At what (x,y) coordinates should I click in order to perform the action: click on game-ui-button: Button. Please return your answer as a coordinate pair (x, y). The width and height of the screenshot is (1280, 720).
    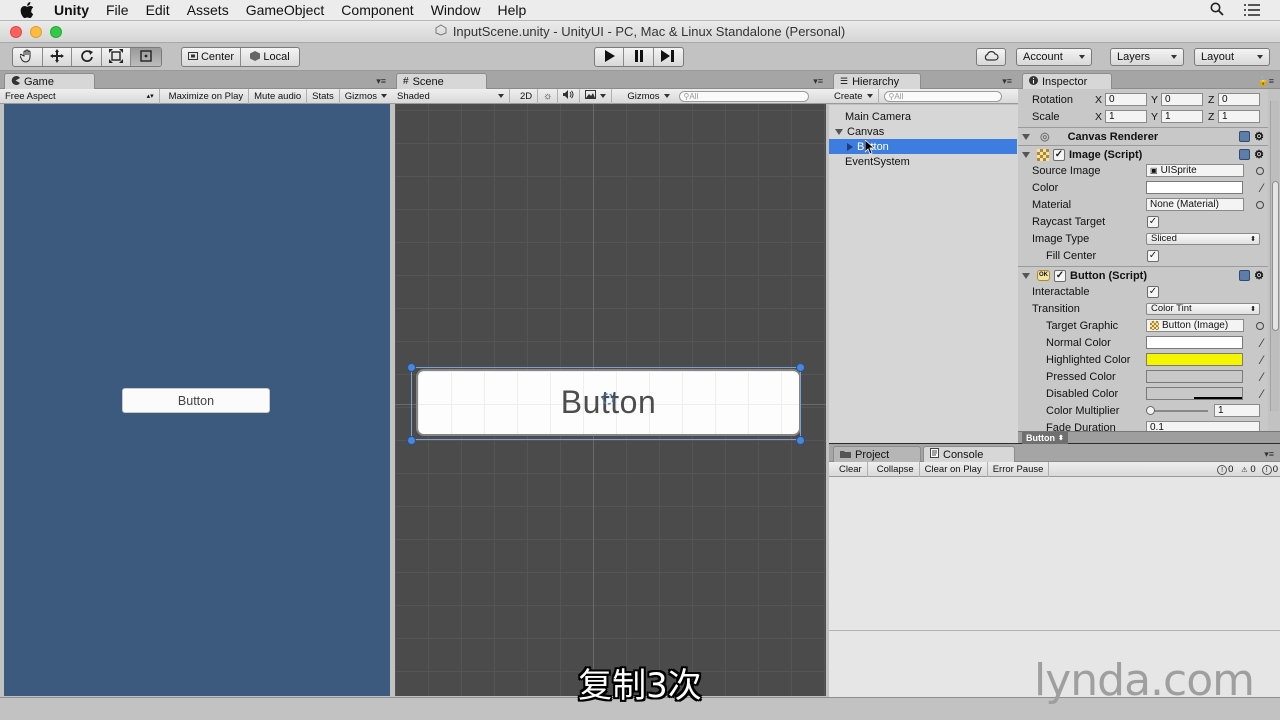
    Looking at the image, I should click on (196, 400).